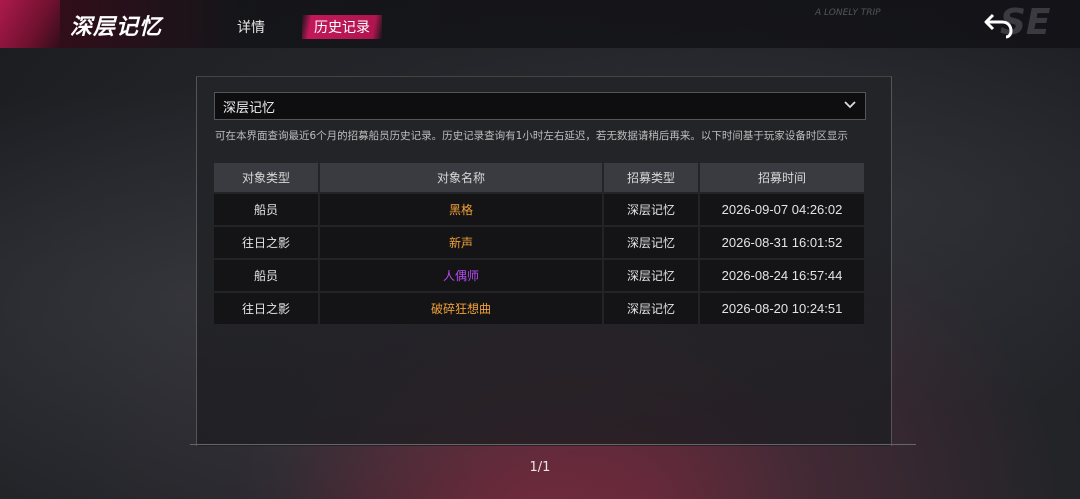  I want to click on tab-history: 历史记录, so click(342, 27).